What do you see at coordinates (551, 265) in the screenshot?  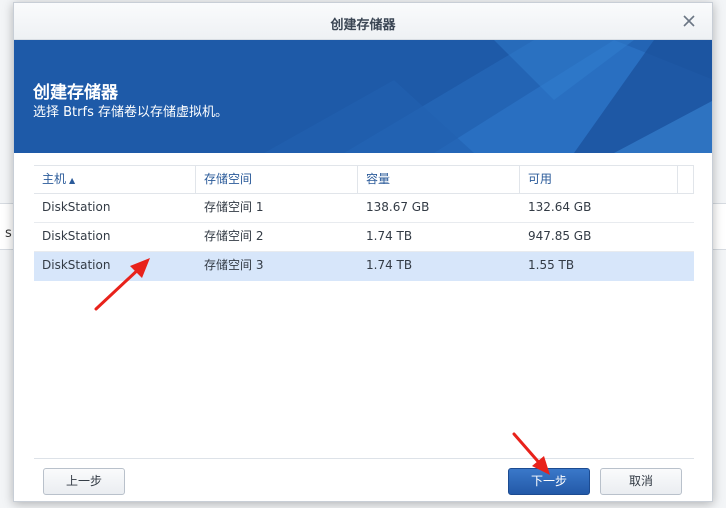 I see `cell-available: 1.55 TB` at bounding box center [551, 265].